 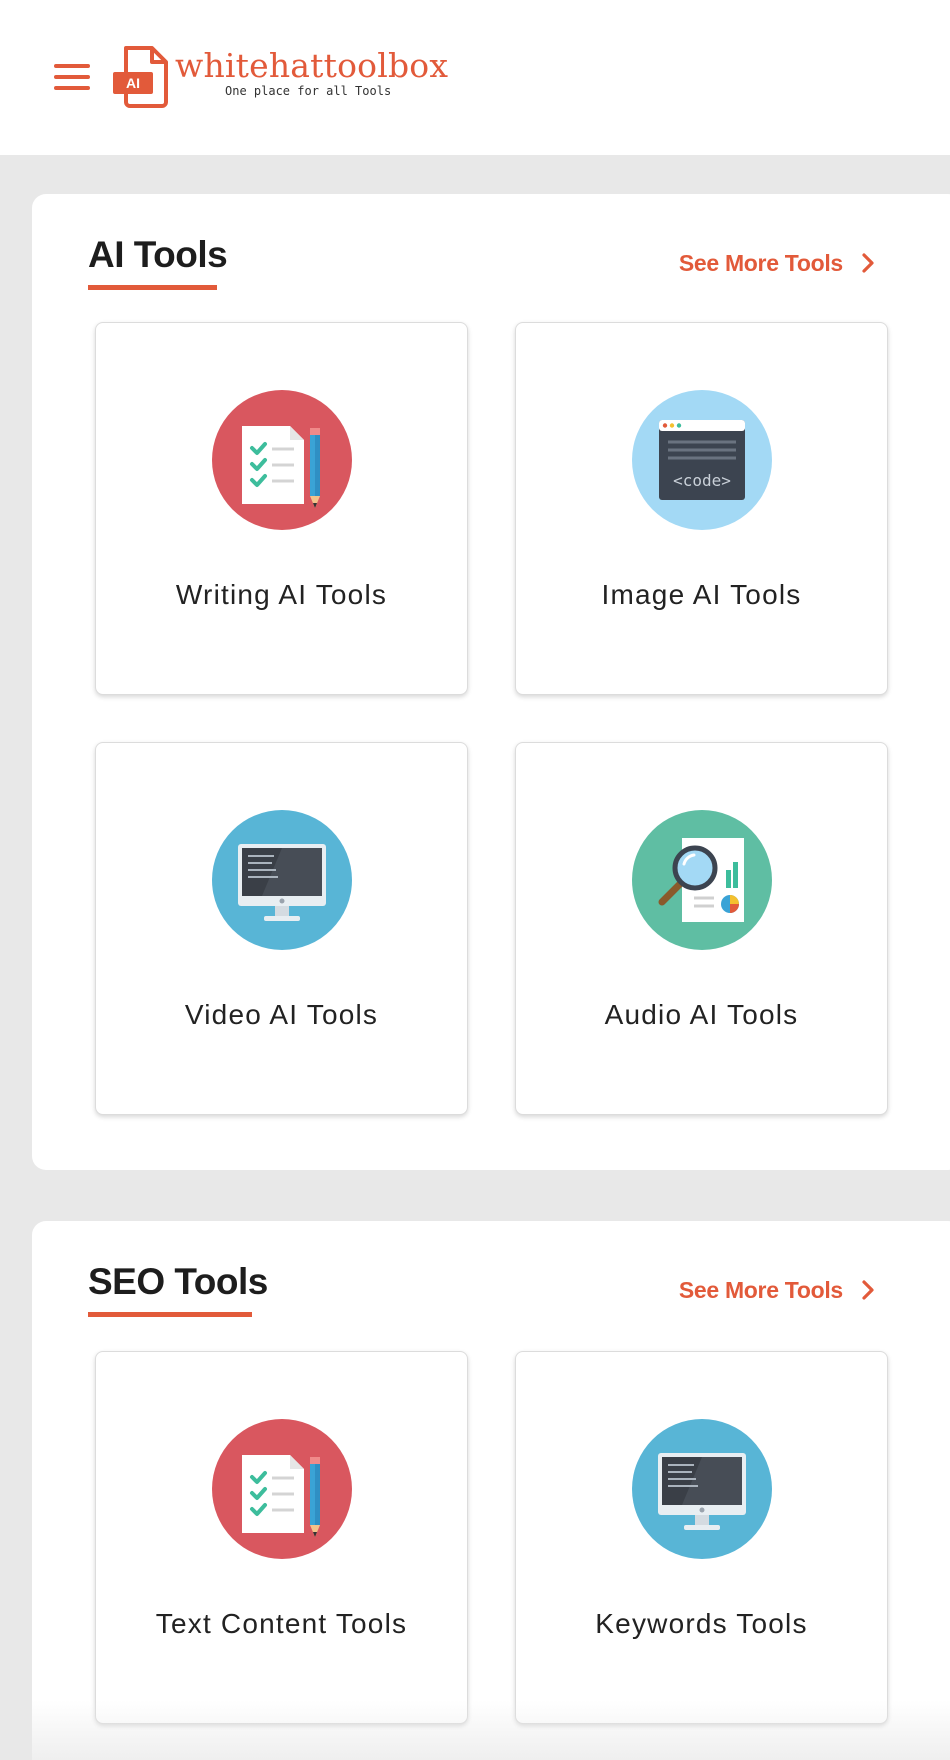 I want to click on tool-card-video-ai: Video AI Tools, so click(x=281, y=928).